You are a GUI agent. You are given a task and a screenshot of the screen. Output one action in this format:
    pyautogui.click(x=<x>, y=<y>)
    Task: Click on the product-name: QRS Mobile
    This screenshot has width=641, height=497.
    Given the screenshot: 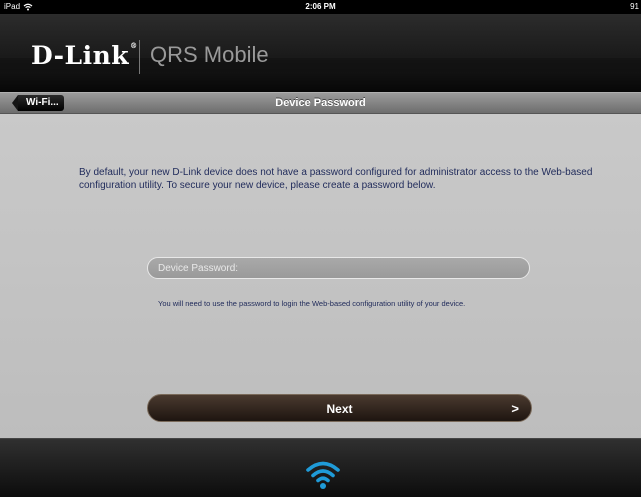 What is the action you would take?
    pyautogui.click(x=209, y=54)
    